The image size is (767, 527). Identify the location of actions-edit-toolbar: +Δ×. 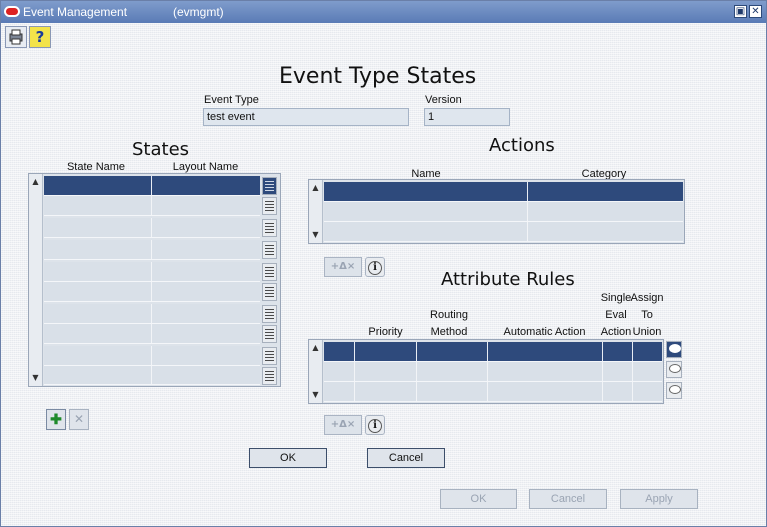
(343, 267).